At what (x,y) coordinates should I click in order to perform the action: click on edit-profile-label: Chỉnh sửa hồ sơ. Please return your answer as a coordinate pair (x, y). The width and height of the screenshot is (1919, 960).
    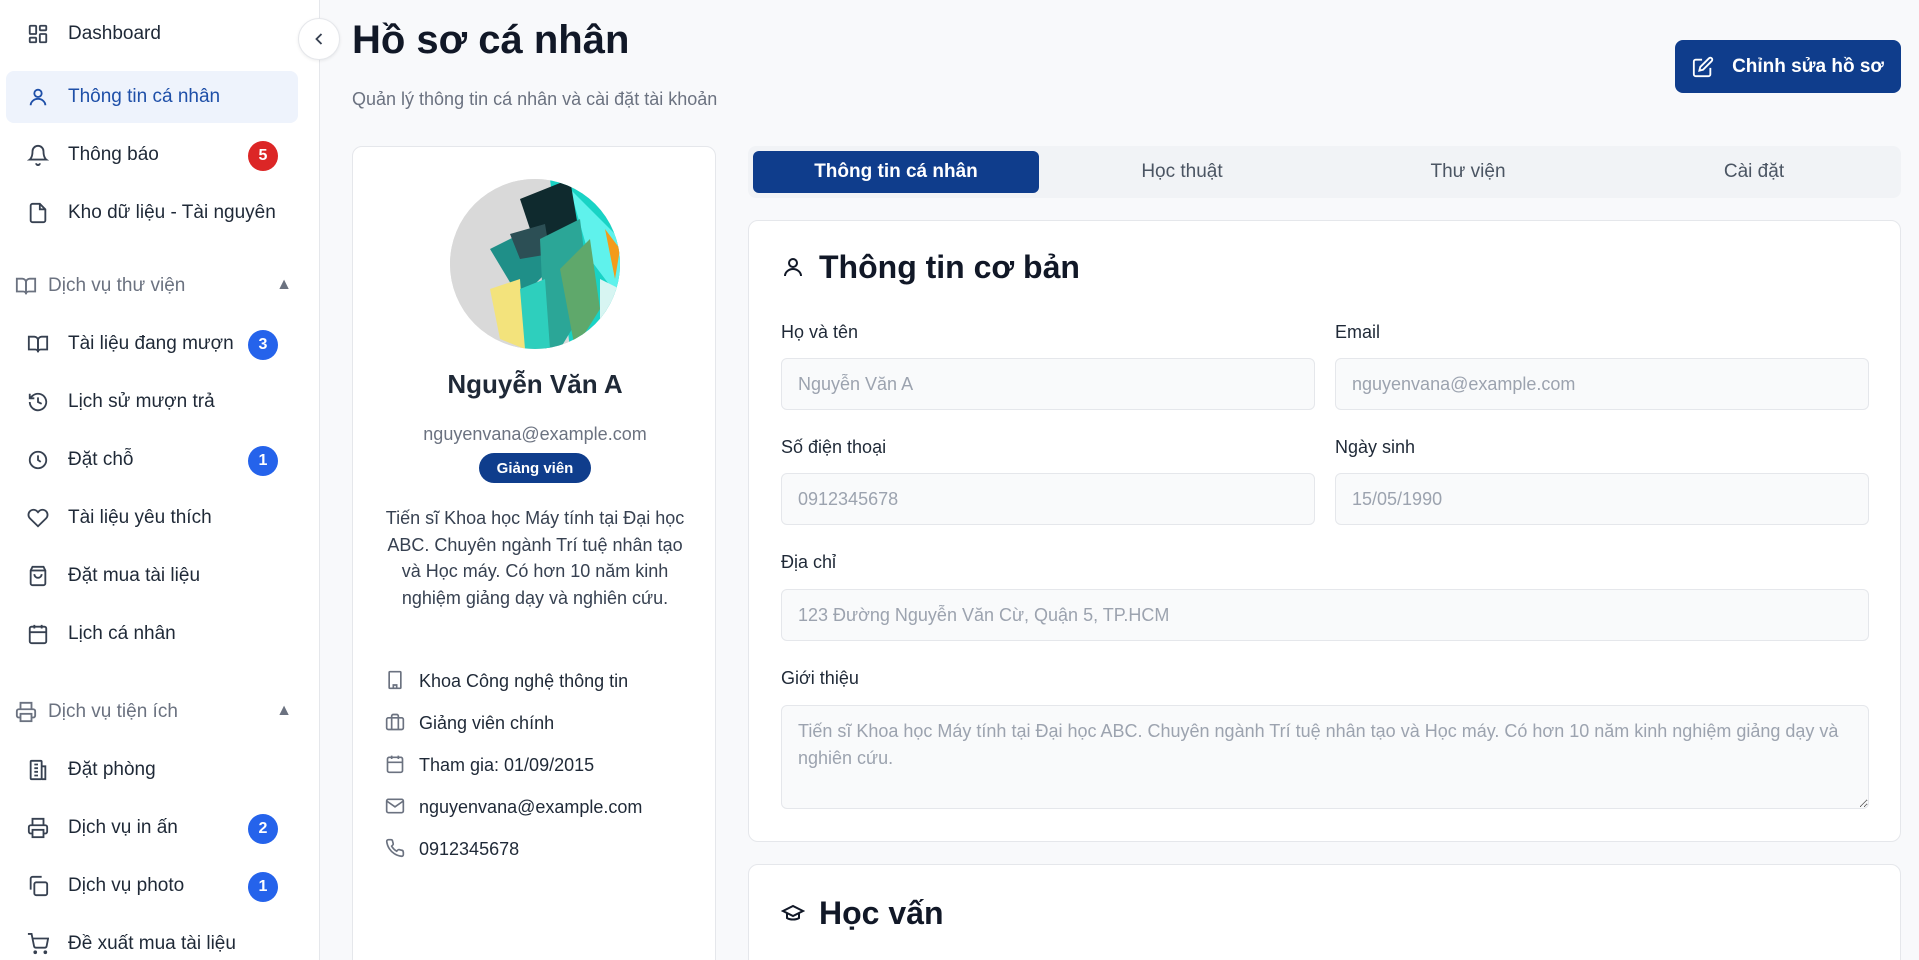
    Looking at the image, I should click on (1808, 66).